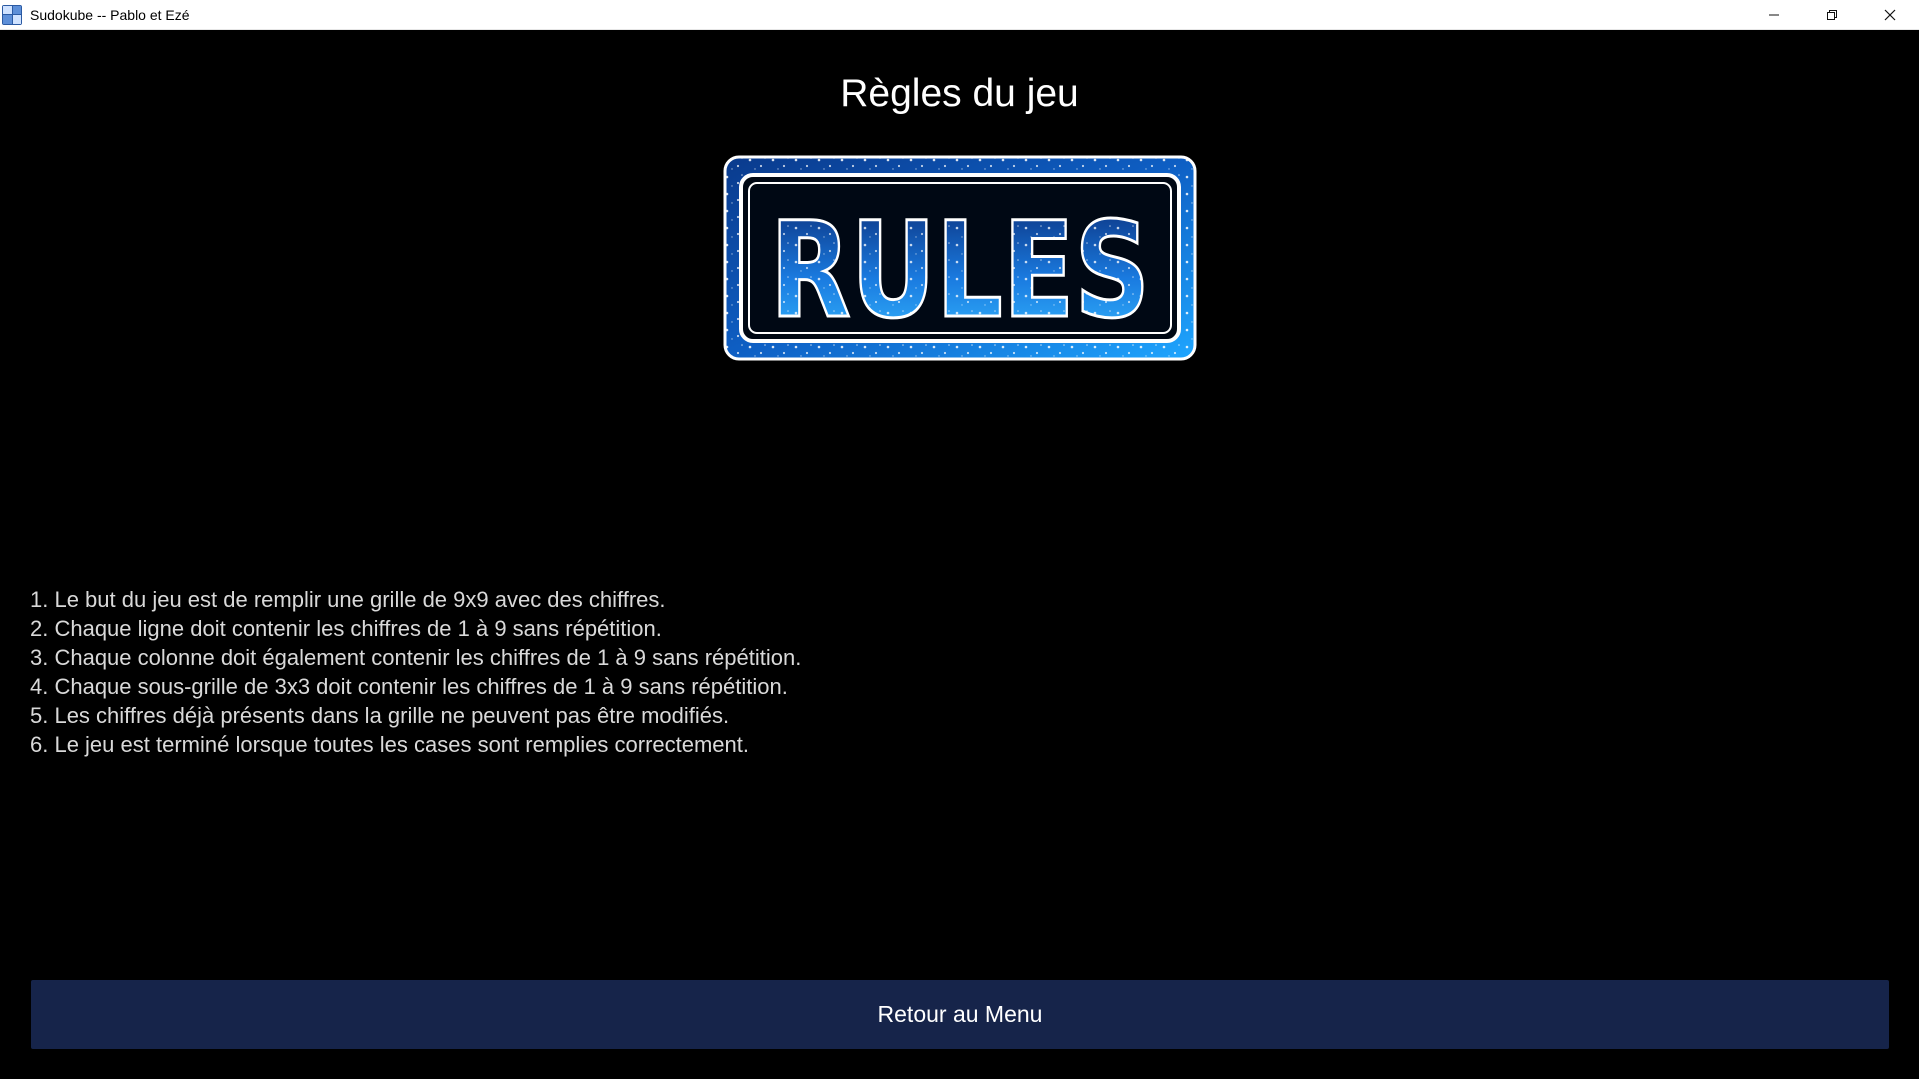 This screenshot has height=1079, width=1919. What do you see at coordinates (960, 271) in the screenshot?
I see `rules-banner-texture: RULES` at bounding box center [960, 271].